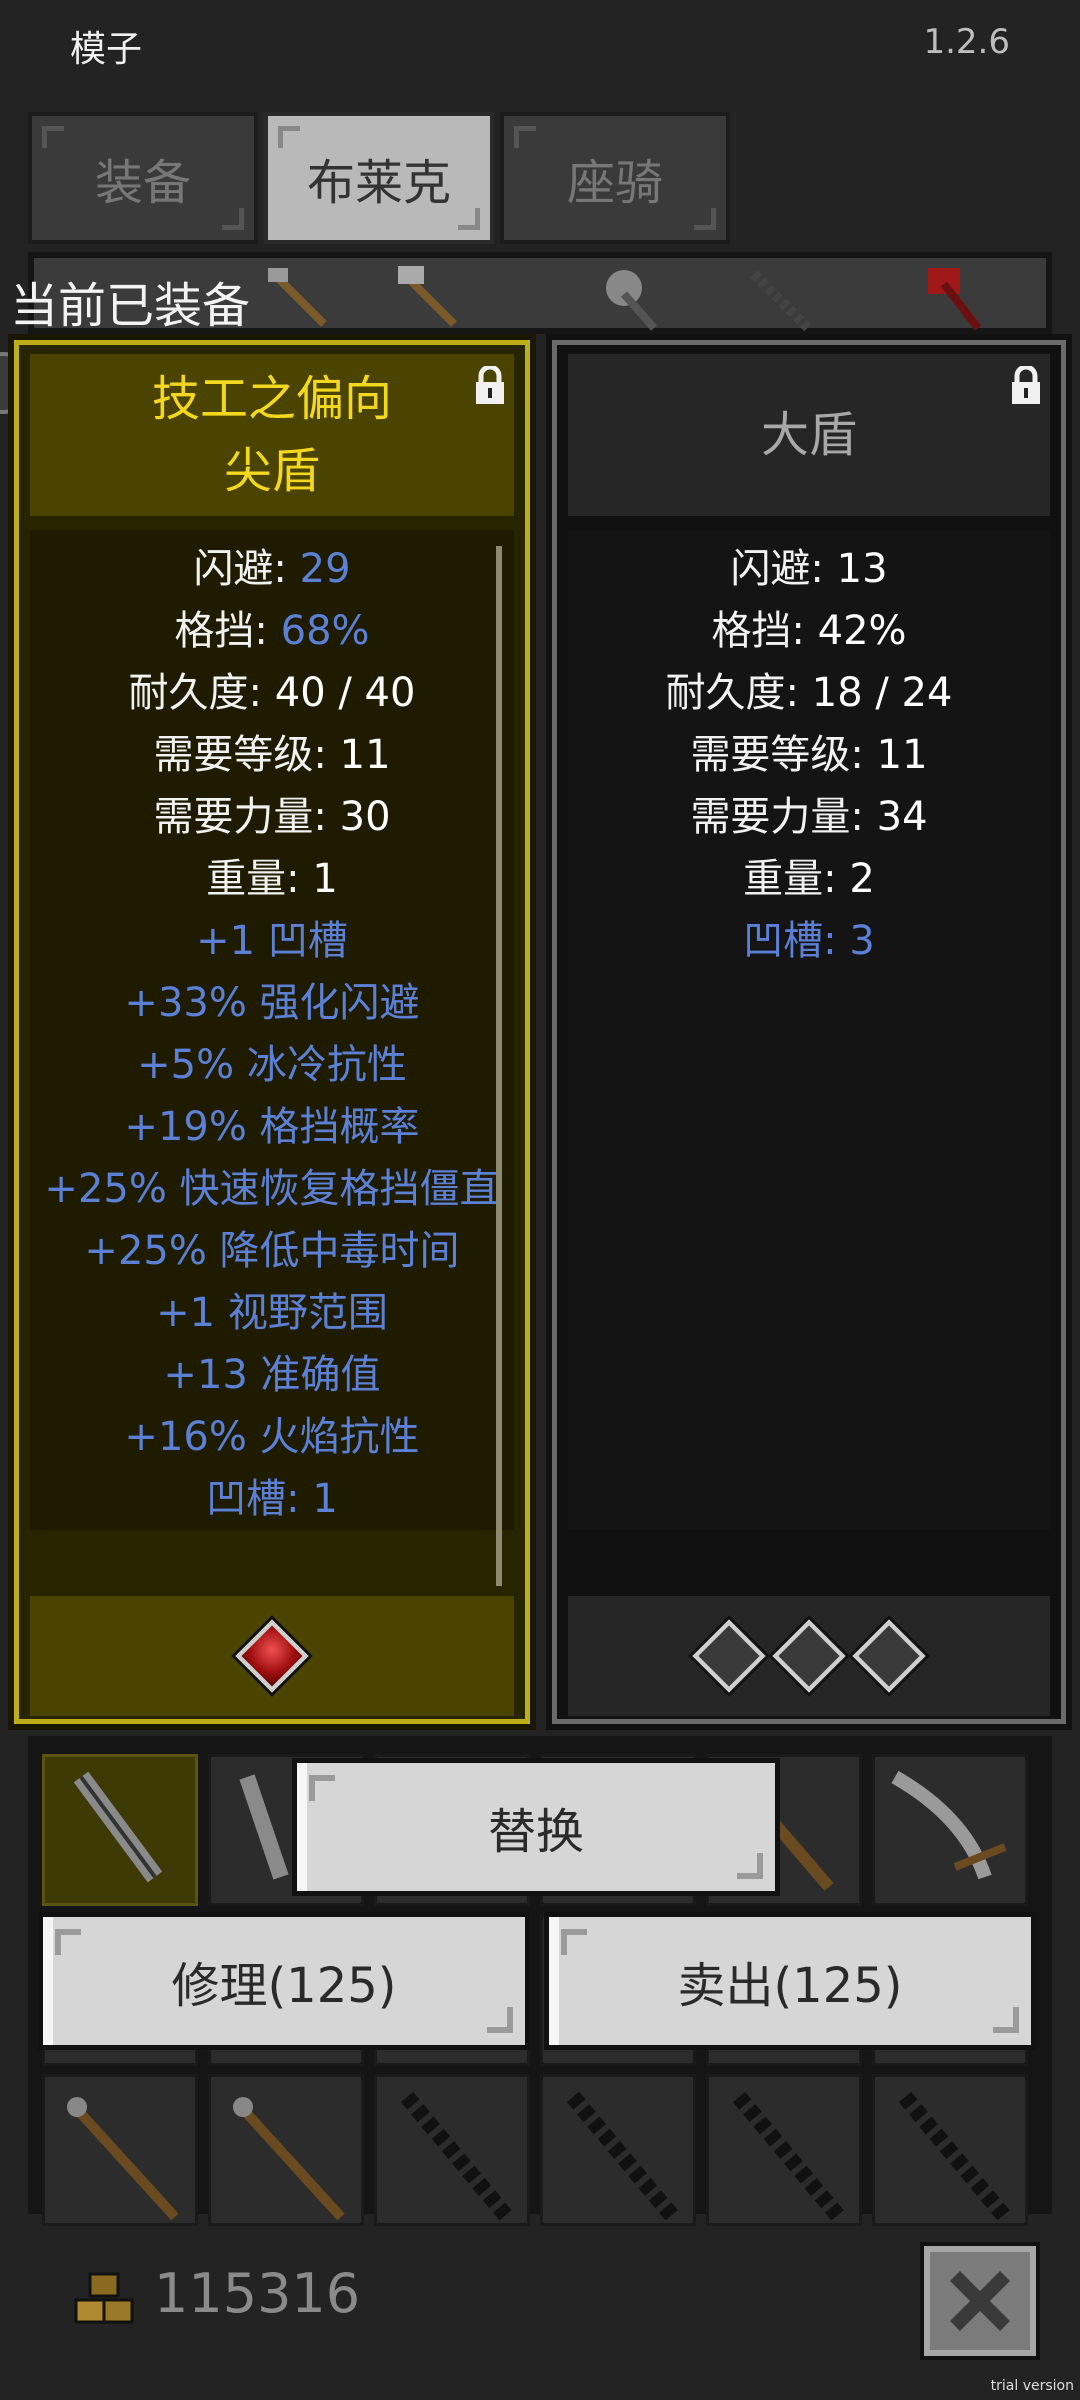  I want to click on stat-value: 34, so click(902, 817).